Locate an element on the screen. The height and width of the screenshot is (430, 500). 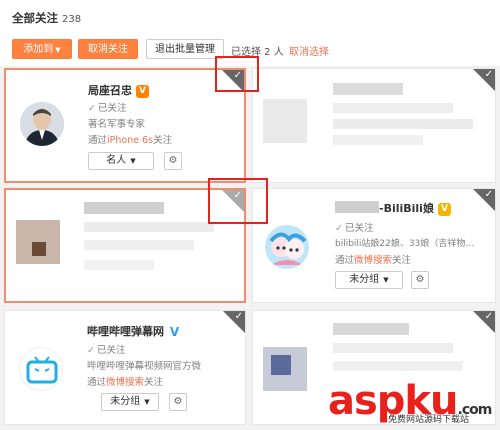
user-name: 哔哩哔哩弹幕网 is located at coordinates (125, 331).